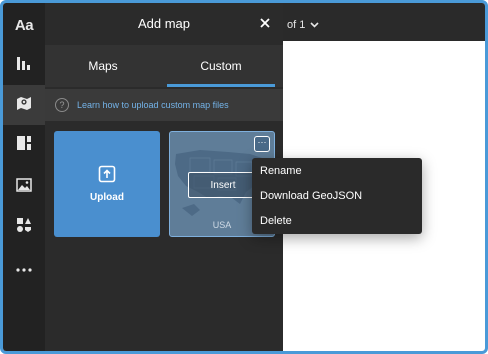 The width and height of the screenshot is (488, 354). I want to click on question-icon: ?, so click(62, 105).